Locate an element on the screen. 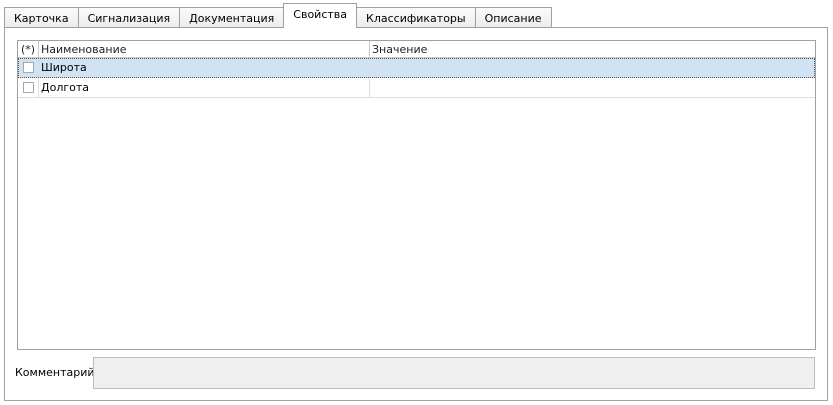  column-header-value: Значение is located at coordinates (592, 49).